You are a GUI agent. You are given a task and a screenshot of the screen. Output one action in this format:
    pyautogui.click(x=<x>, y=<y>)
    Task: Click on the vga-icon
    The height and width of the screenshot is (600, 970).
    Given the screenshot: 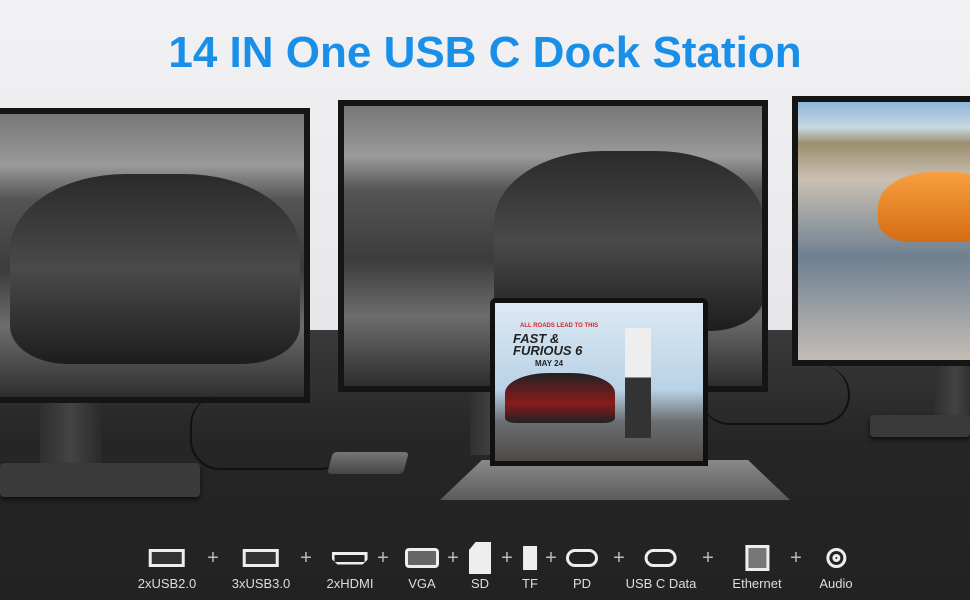 What is the action you would take?
    pyautogui.click(x=422, y=558)
    